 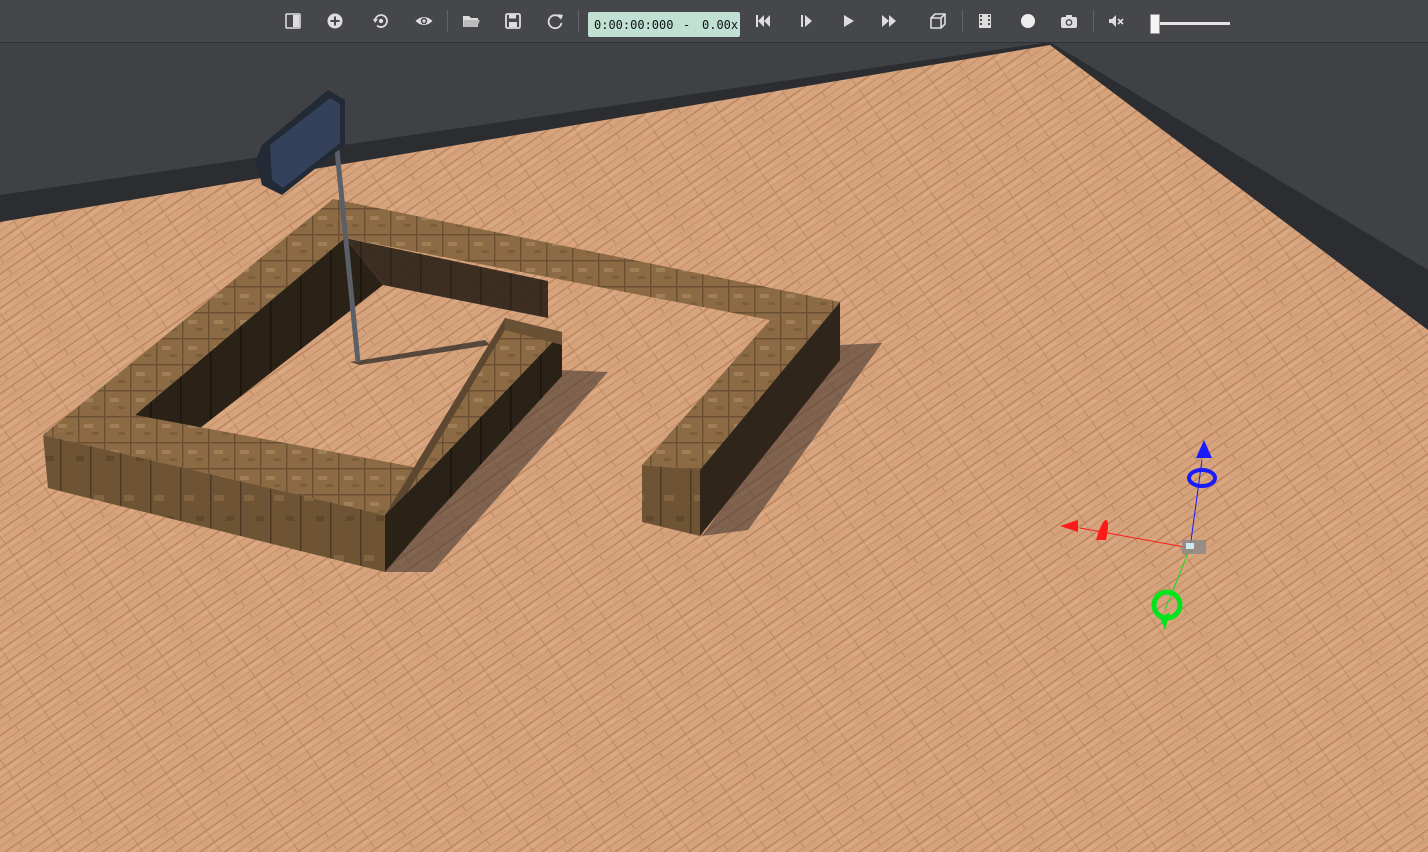 What do you see at coordinates (1154, 24) in the screenshot?
I see `volume-slider-handle` at bounding box center [1154, 24].